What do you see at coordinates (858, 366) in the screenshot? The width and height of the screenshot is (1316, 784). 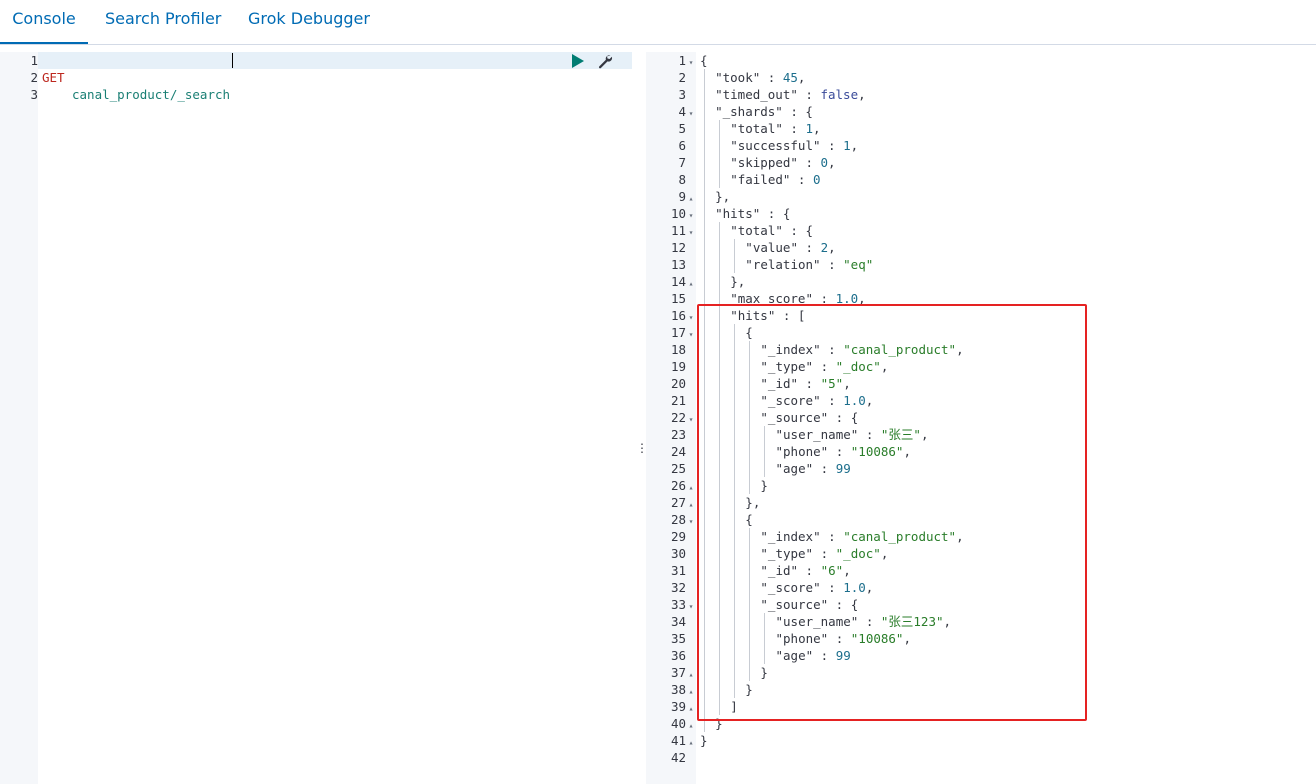 I see `json-token: "_doc"` at bounding box center [858, 366].